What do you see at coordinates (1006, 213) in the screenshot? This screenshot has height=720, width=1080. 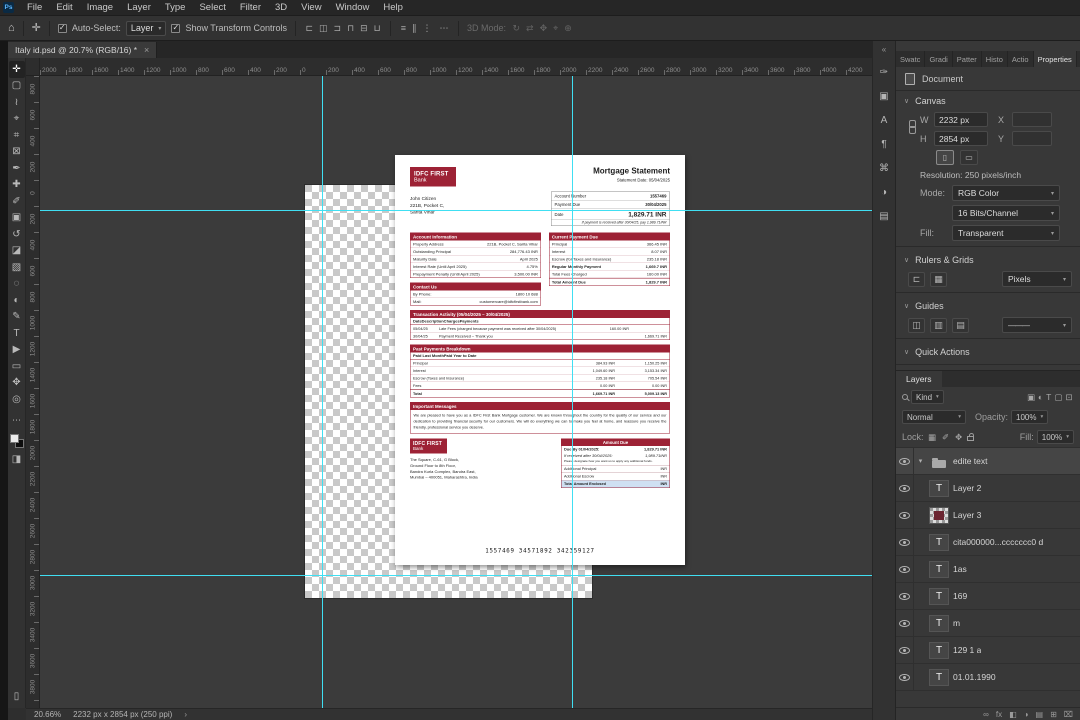 I see `bit-depth-dropdown: 16 Bits/Channel` at bounding box center [1006, 213].